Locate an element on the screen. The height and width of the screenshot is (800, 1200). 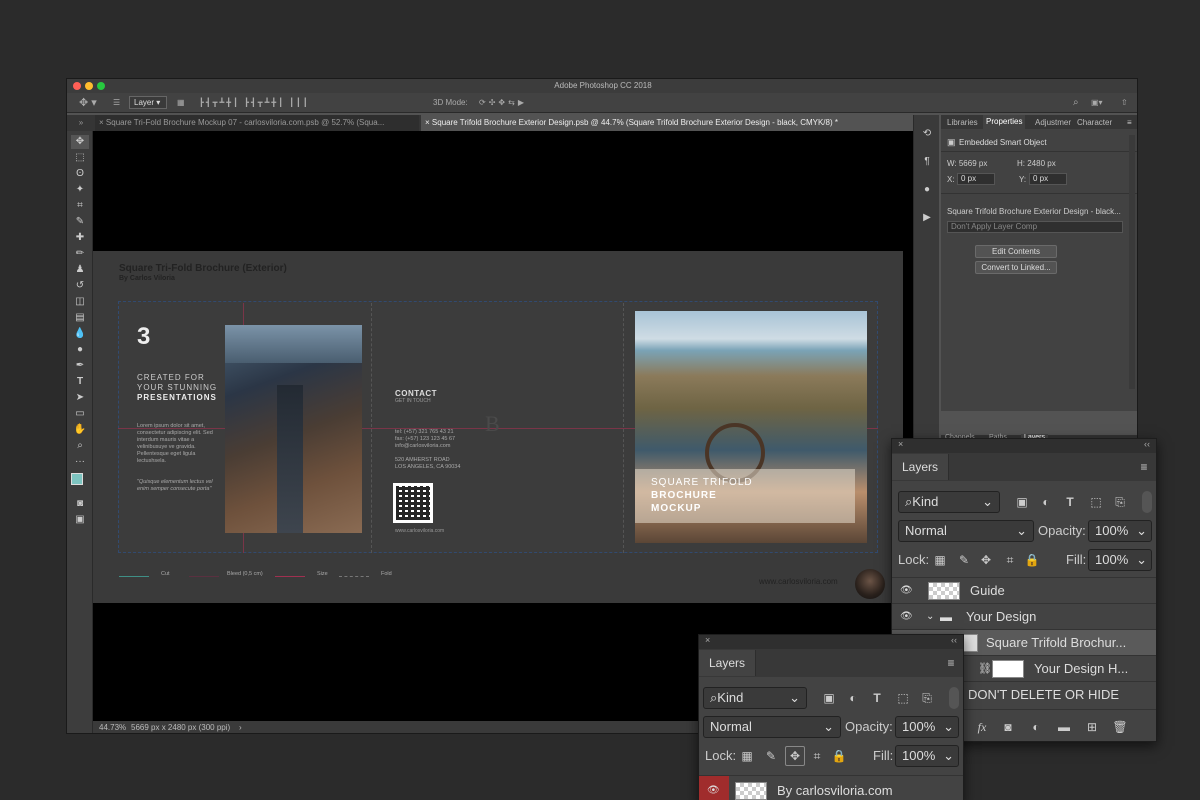
zoom-tool-icon: ⌕ is located at coordinates (80, 446).